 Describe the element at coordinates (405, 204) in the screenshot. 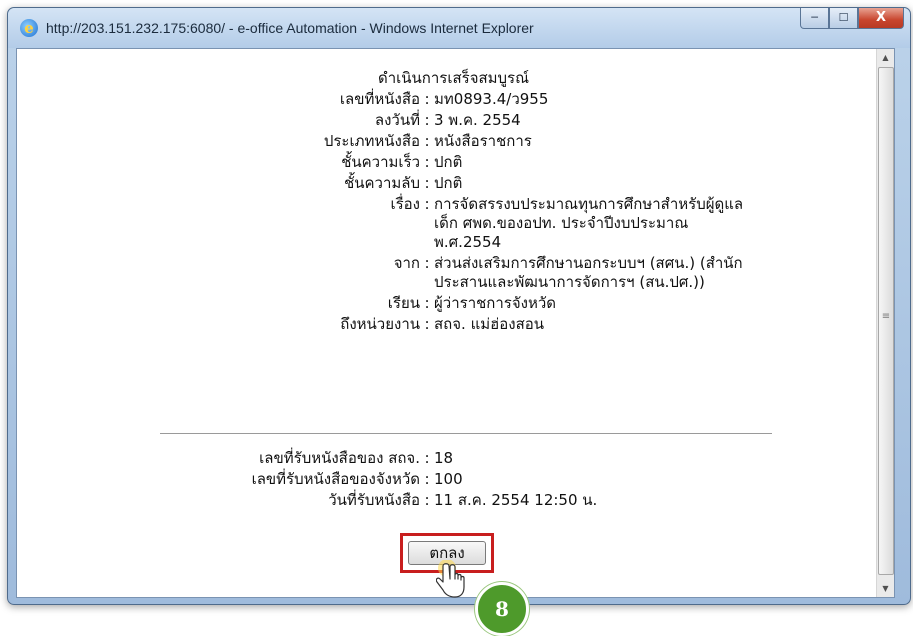

I see `field-label: เรื่อง` at that location.